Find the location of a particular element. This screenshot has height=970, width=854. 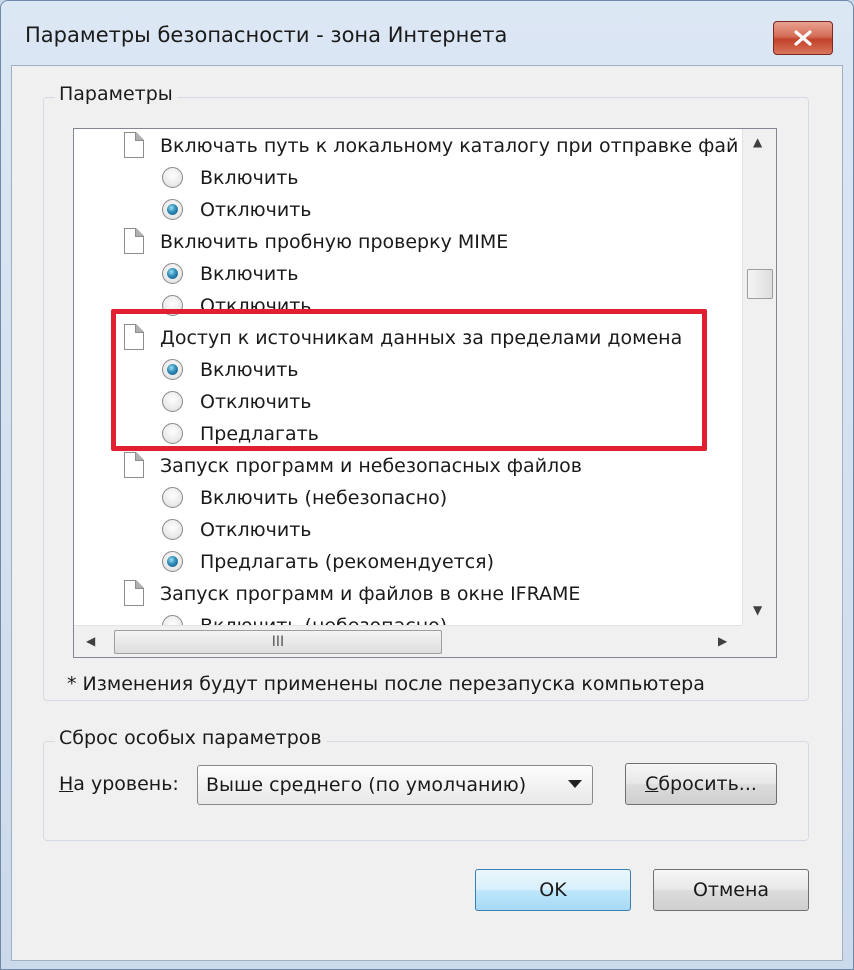

category-label: Запуск программ и файлов в окне IFRAME is located at coordinates (370, 594).